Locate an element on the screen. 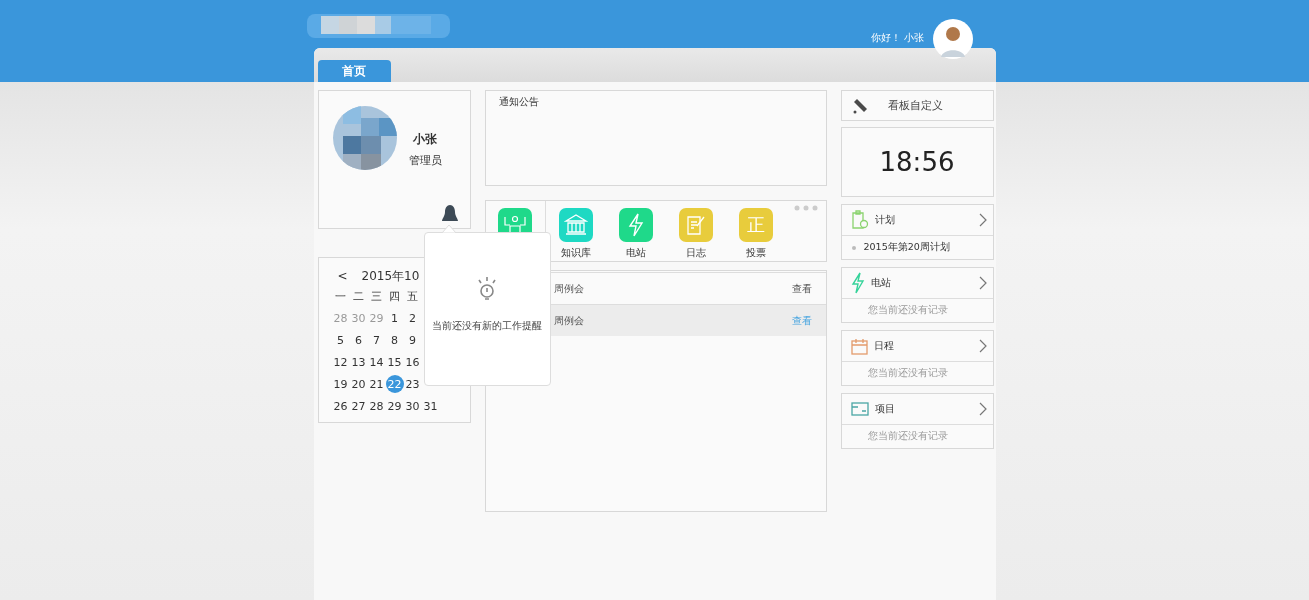 The width and height of the screenshot is (1309, 600). calendar-day: 9 is located at coordinates (412, 340).